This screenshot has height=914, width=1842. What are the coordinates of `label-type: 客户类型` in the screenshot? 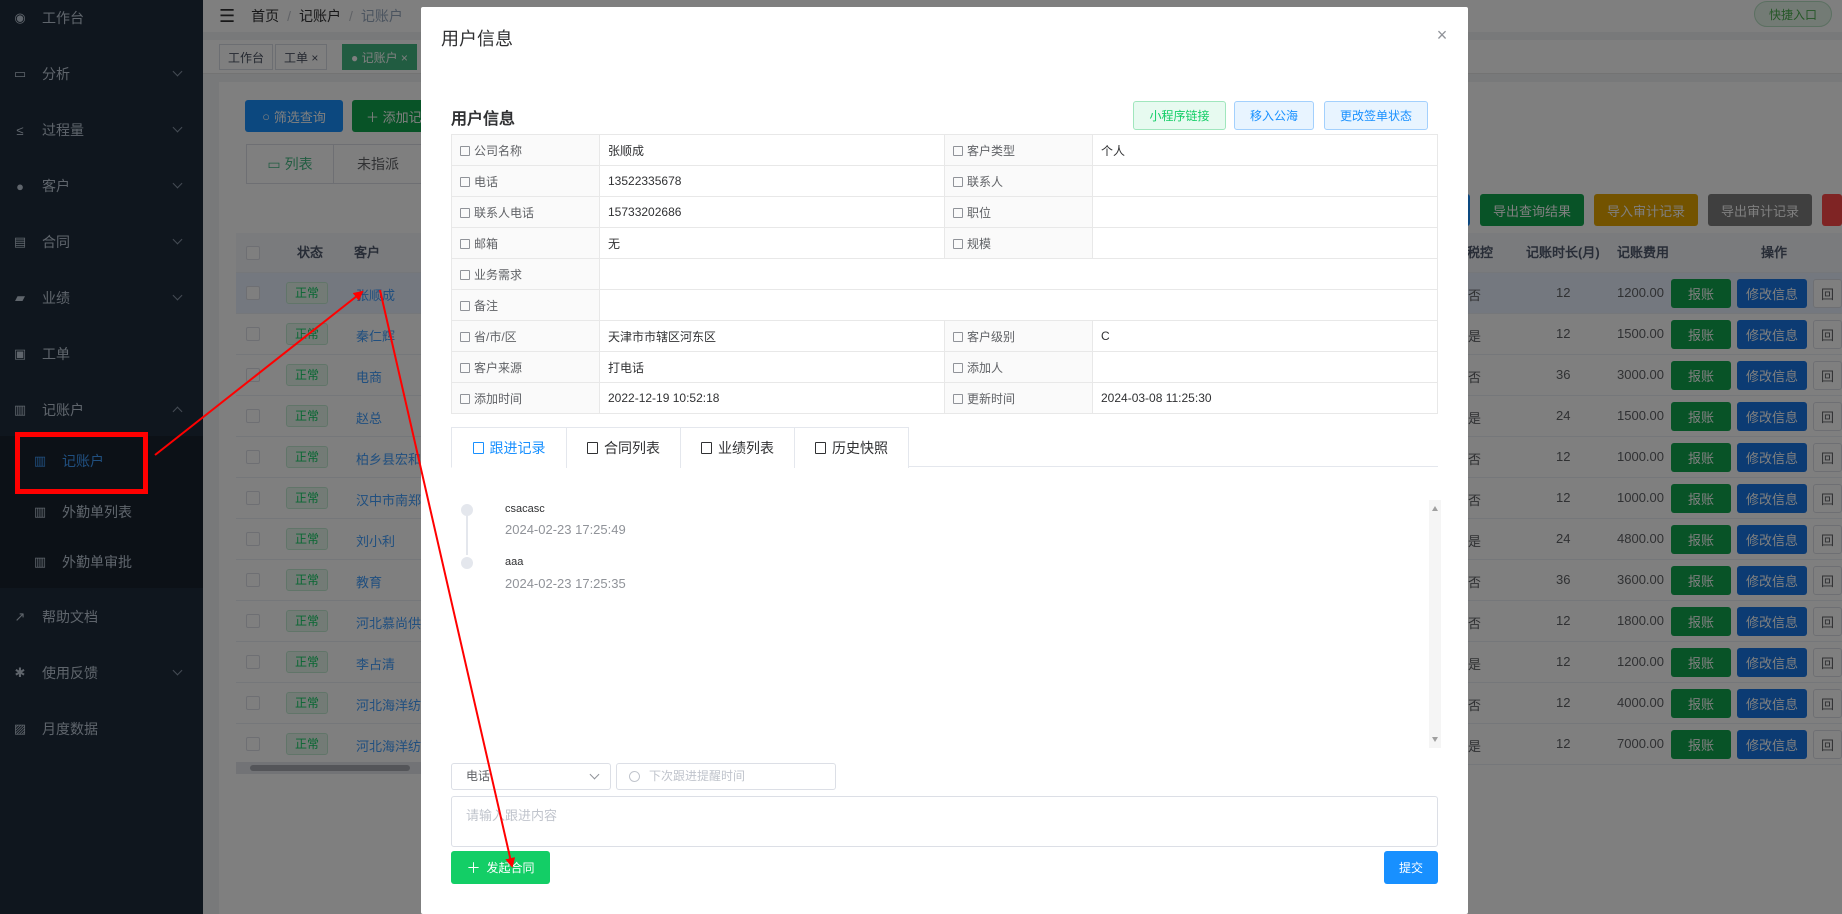 It's located at (1018, 150).